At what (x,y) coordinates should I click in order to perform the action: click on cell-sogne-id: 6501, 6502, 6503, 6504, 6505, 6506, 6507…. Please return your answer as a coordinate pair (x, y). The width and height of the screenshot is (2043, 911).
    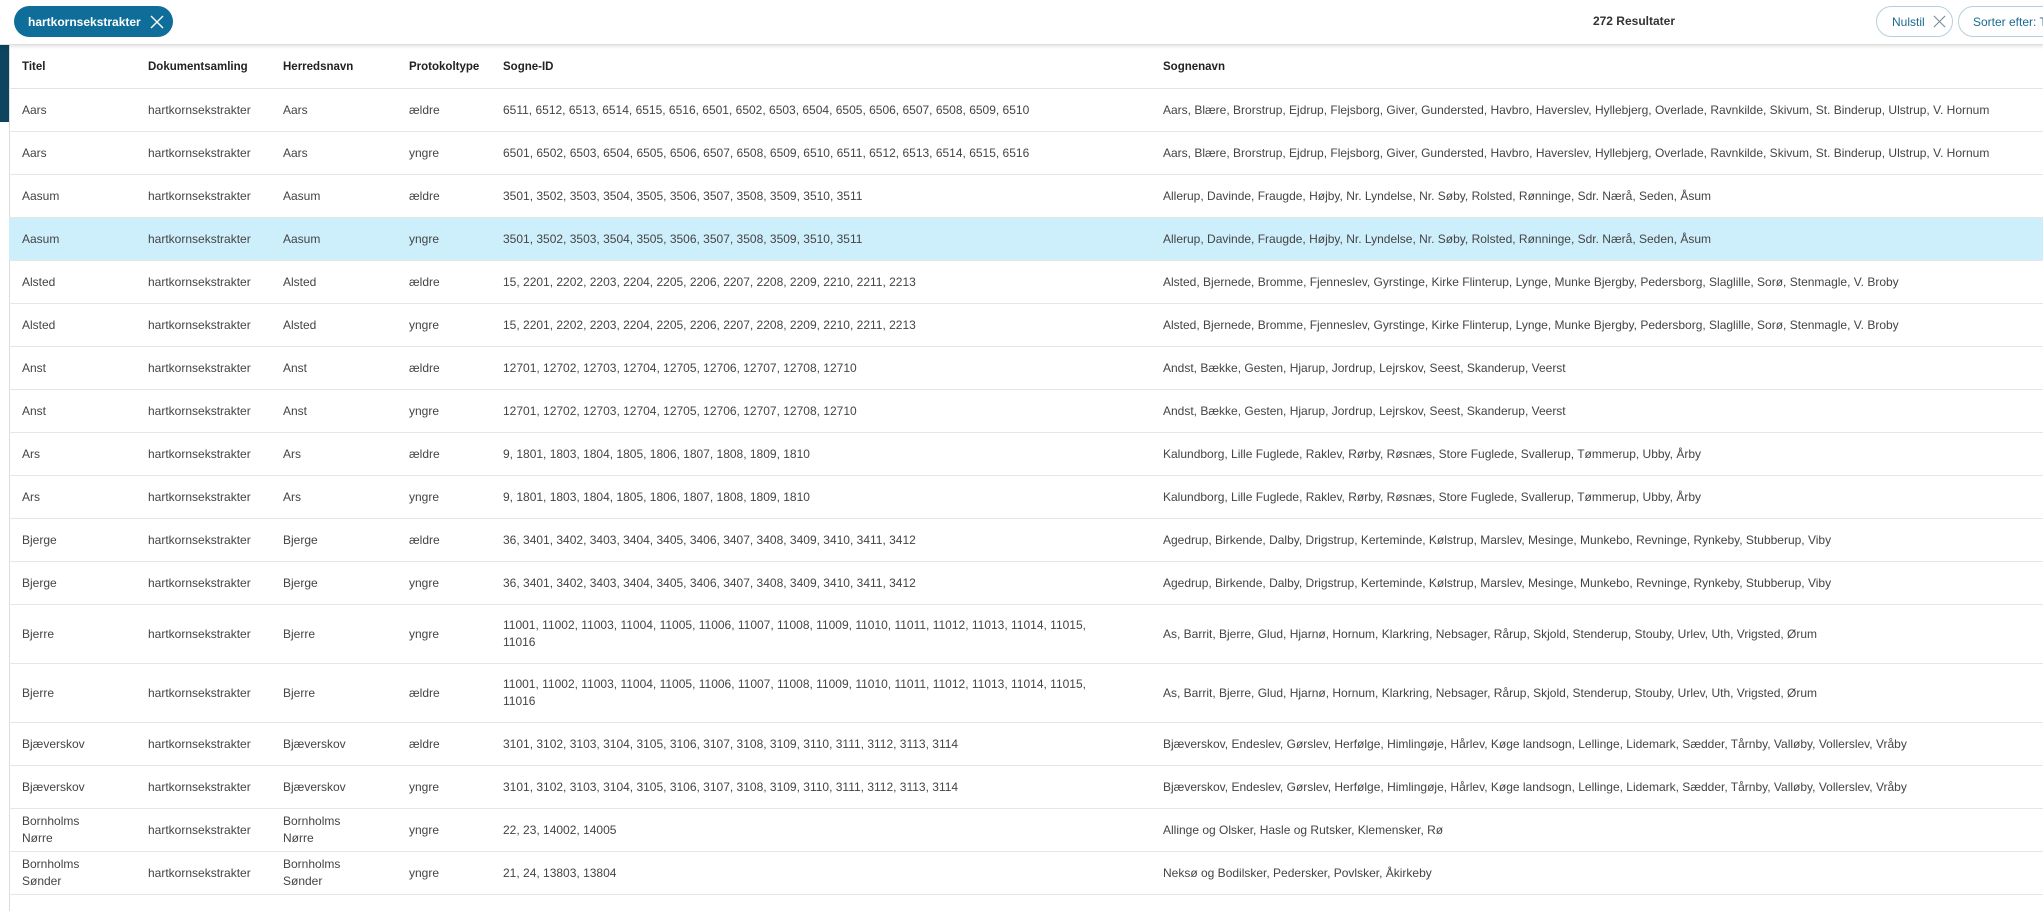
    Looking at the image, I should click on (820, 153).